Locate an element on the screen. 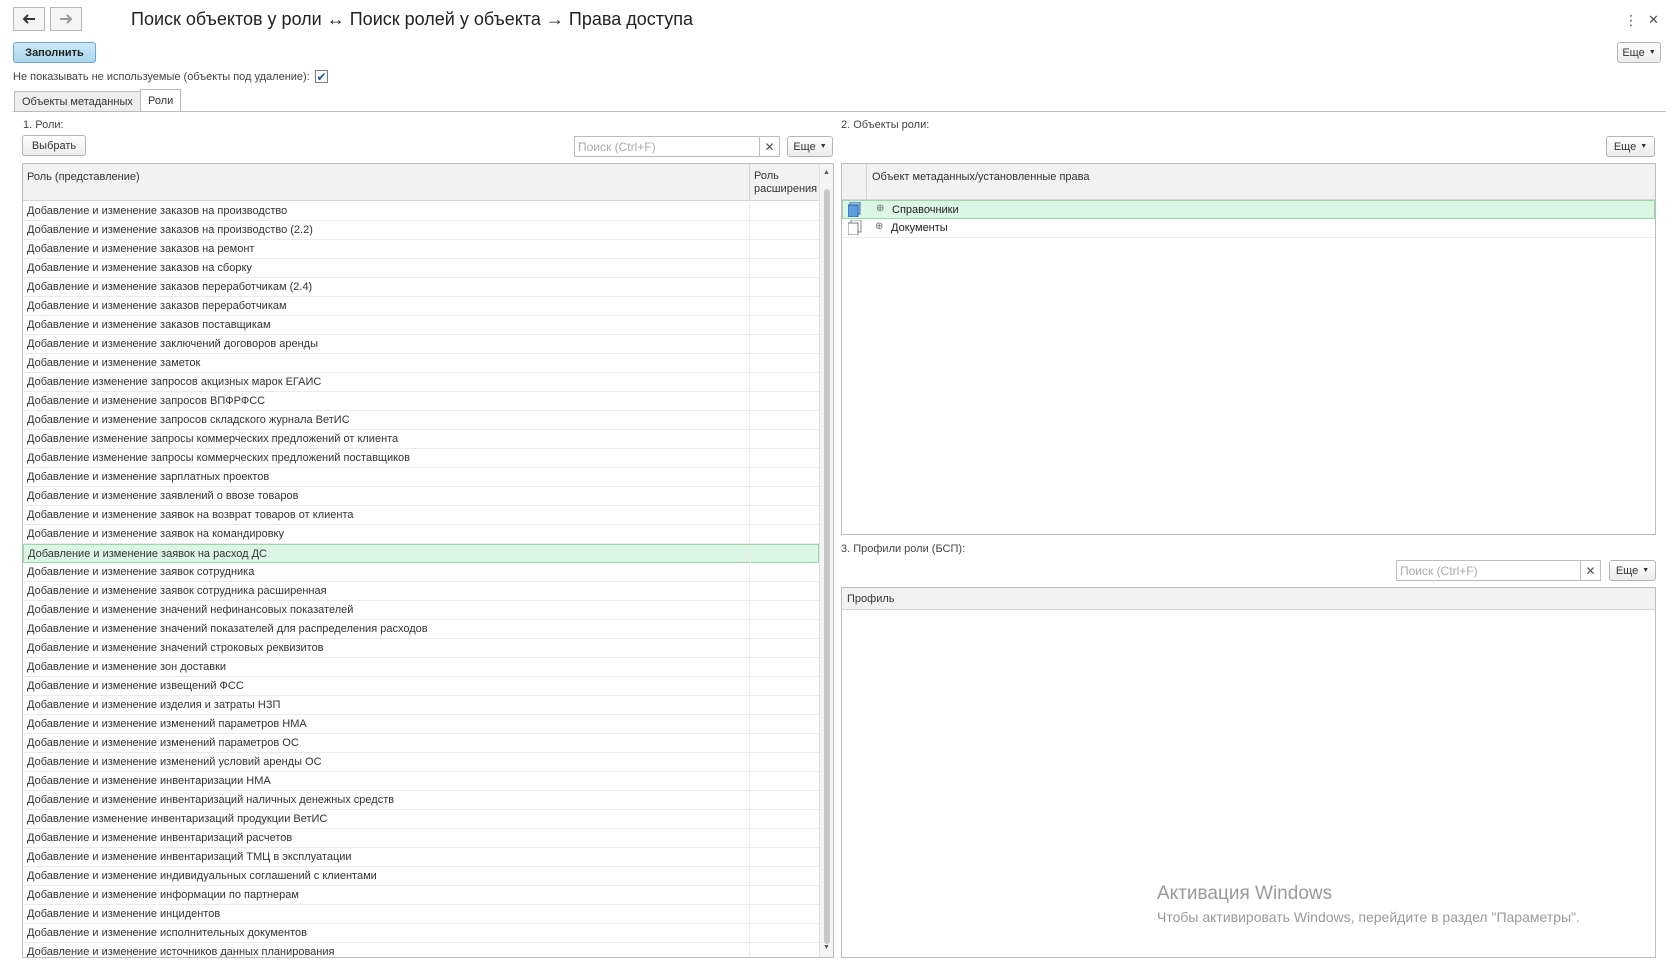 This screenshot has width=1666, height=963. tab-roles: Роли is located at coordinates (161, 100).